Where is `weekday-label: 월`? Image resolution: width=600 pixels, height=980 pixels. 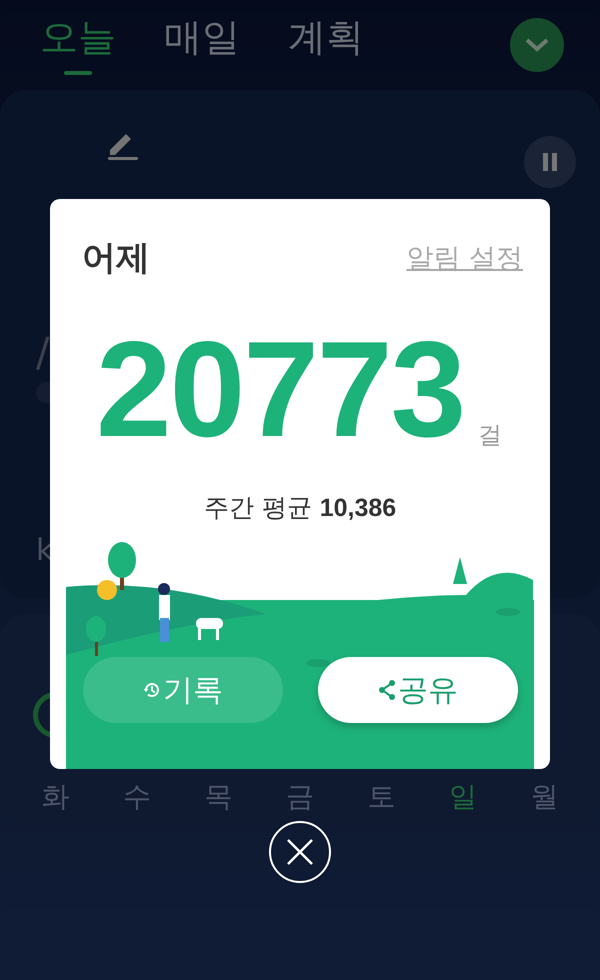 weekday-label: 월 is located at coordinates (544, 797).